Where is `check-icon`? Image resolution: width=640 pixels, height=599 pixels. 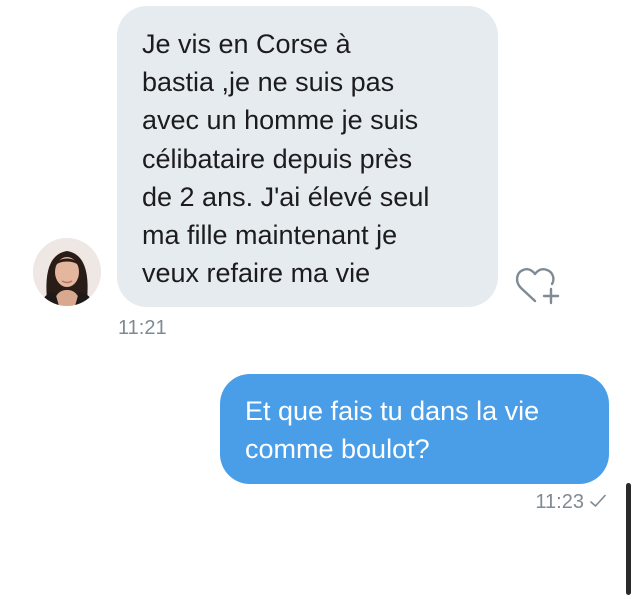 check-icon is located at coordinates (598, 502).